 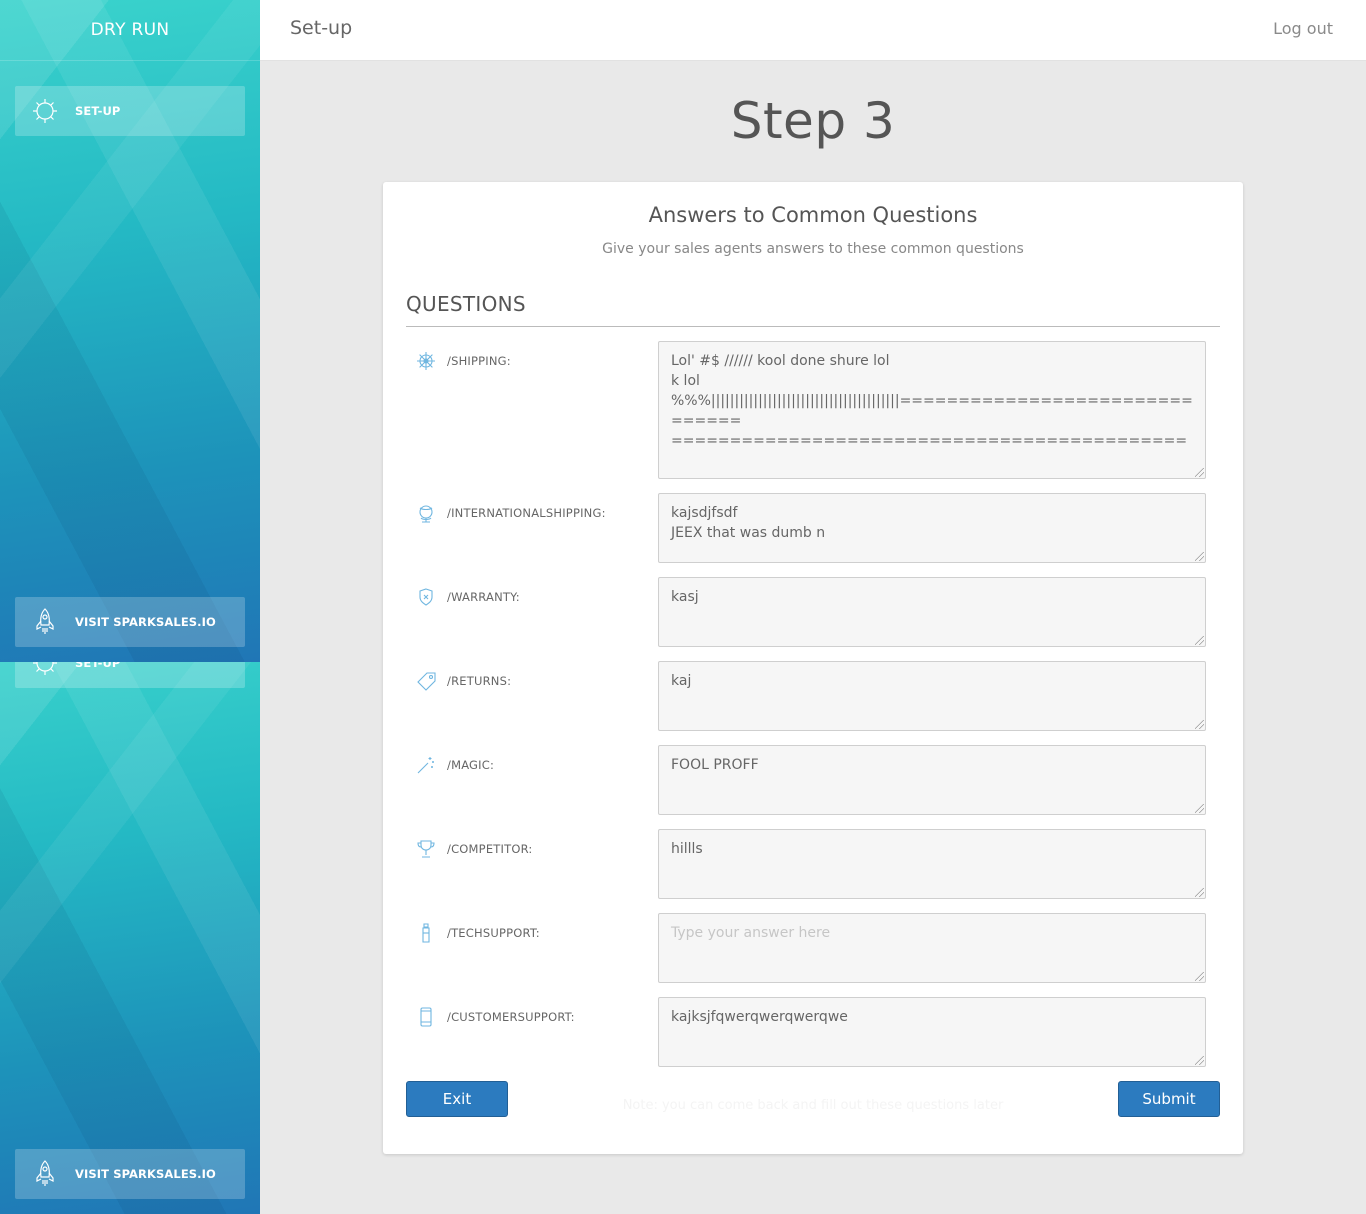 What do you see at coordinates (1303, 28) in the screenshot?
I see `logout-link: Log out` at bounding box center [1303, 28].